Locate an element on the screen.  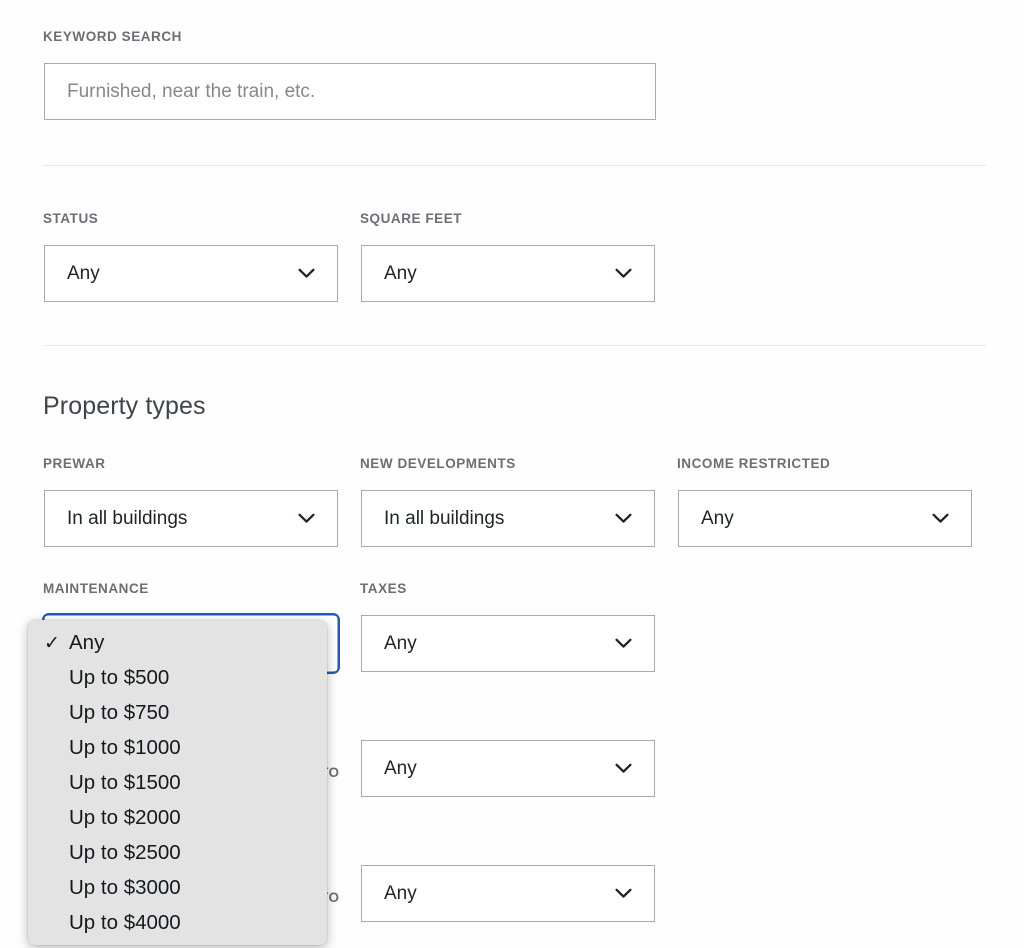
dropdown-option: Up to $3000 is located at coordinates (177, 888).